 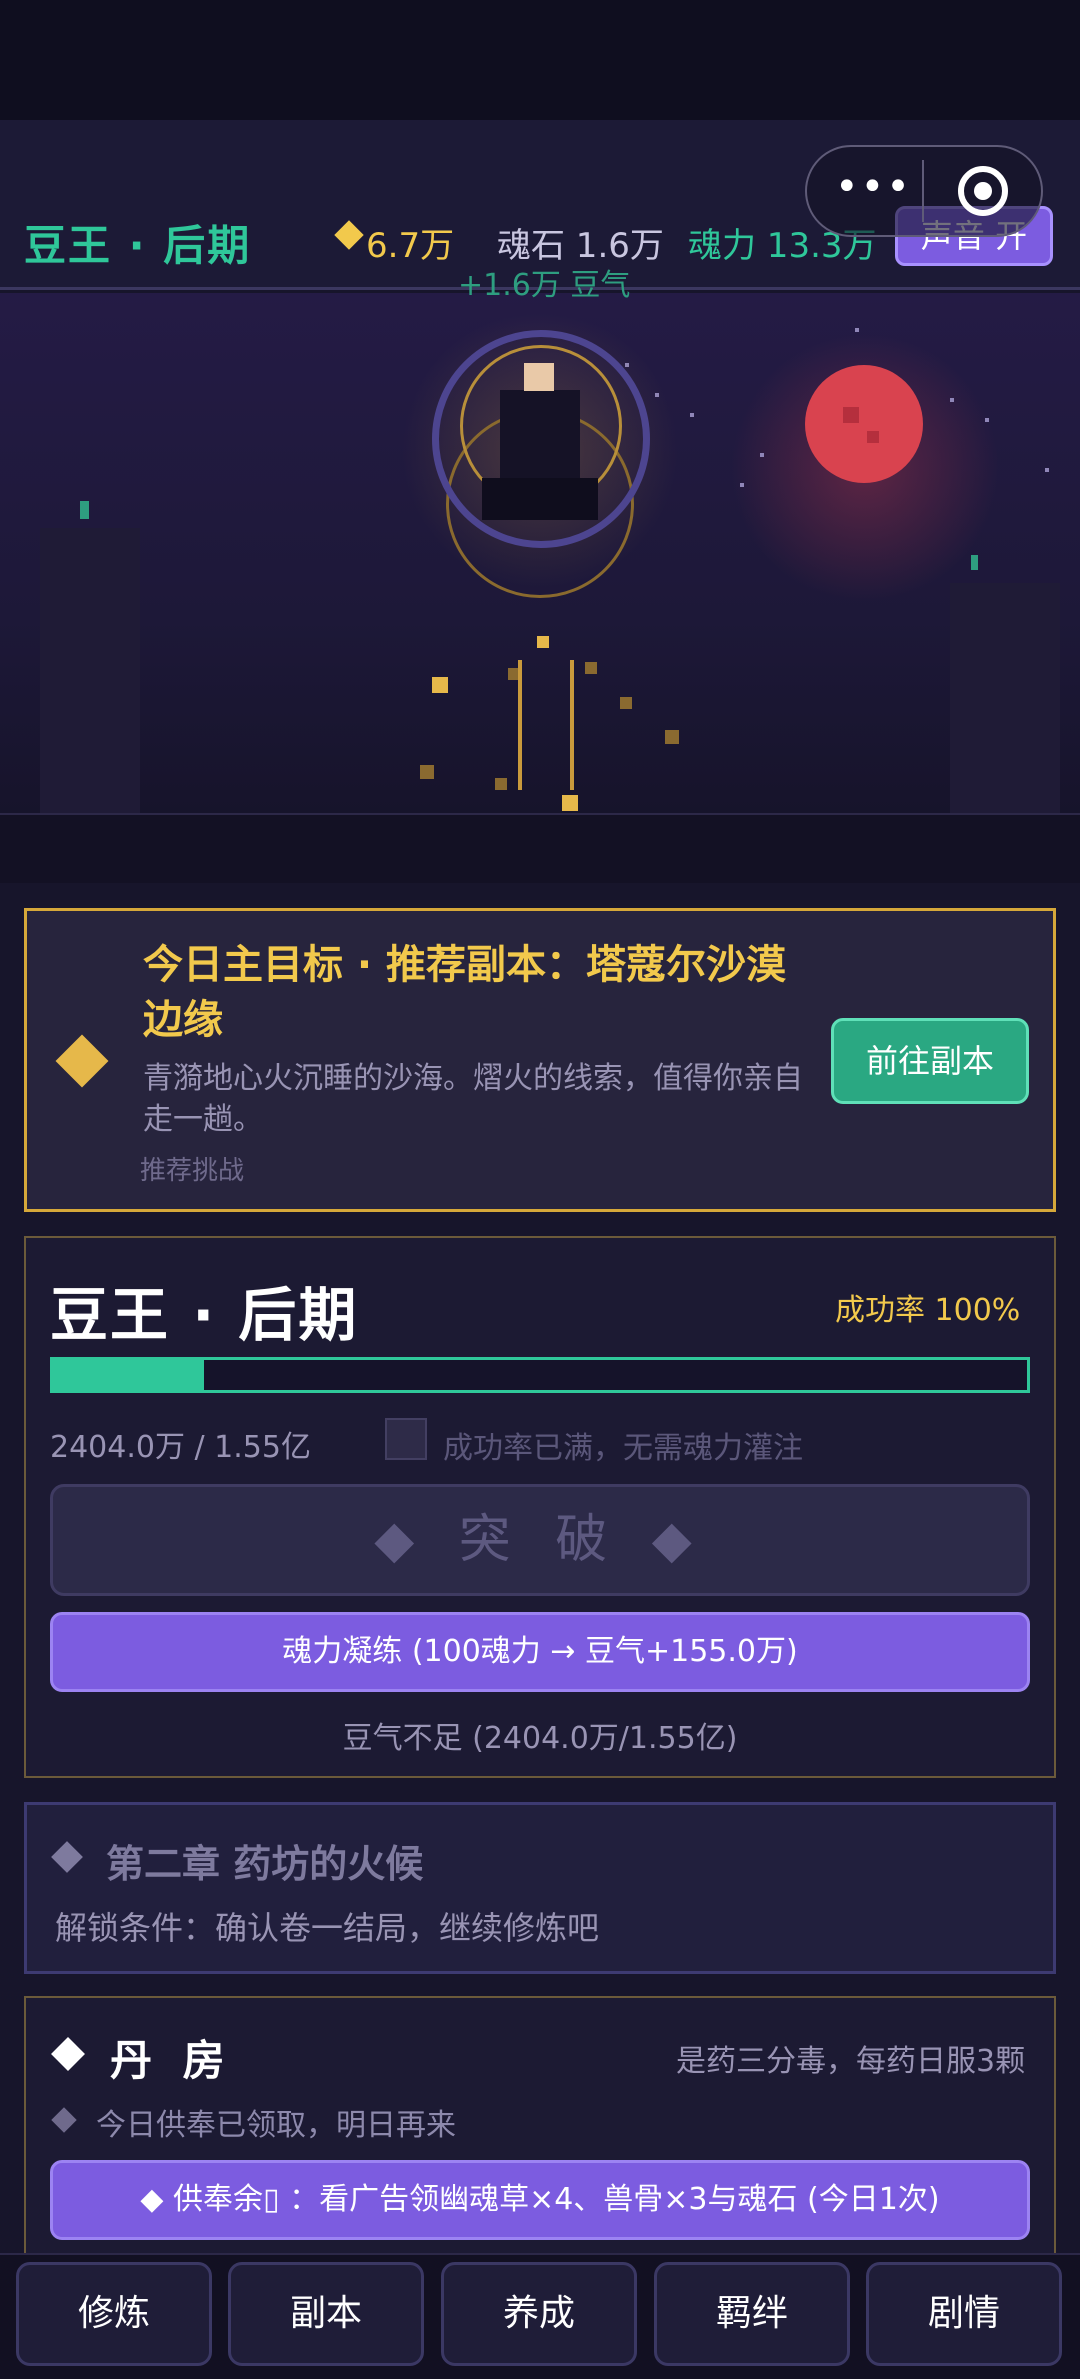 I want to click on soul-infusion-label: 成功率已满，无需魂力灌注, so click(x=623, y=1448).